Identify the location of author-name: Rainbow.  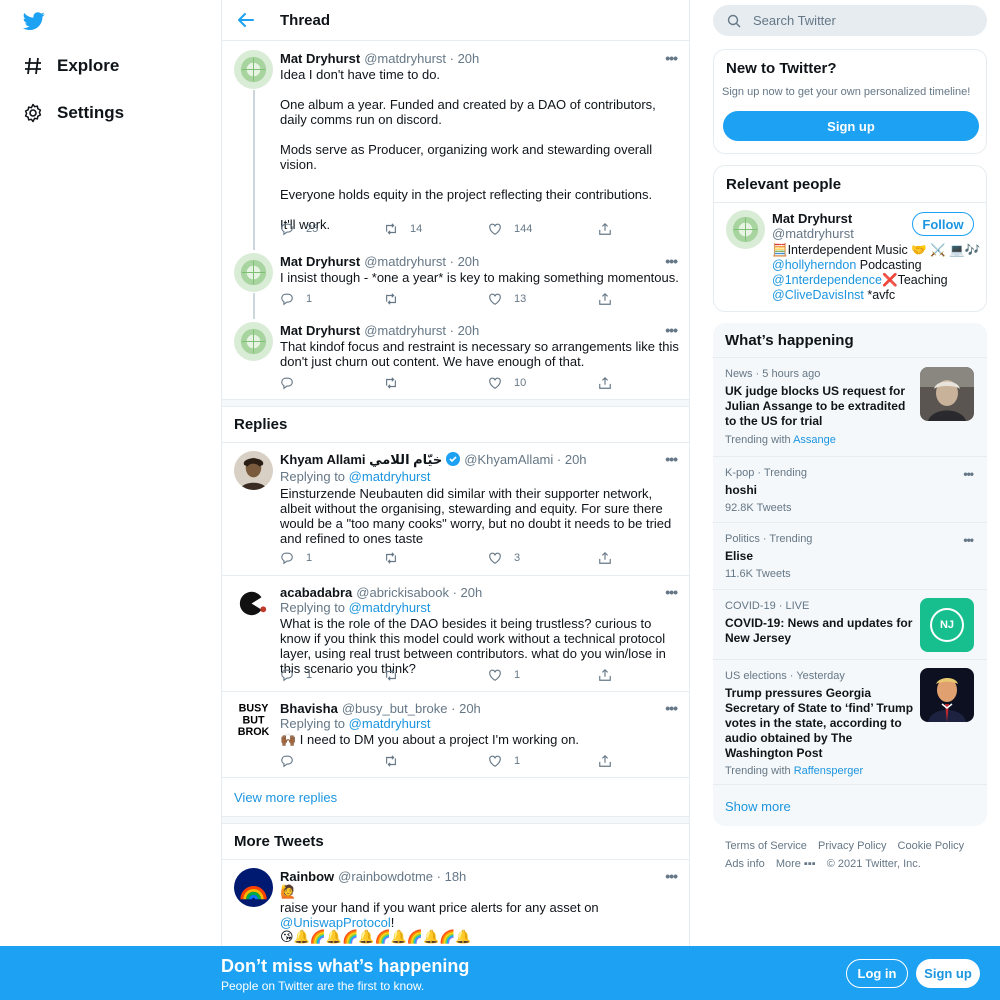
(307, 876).